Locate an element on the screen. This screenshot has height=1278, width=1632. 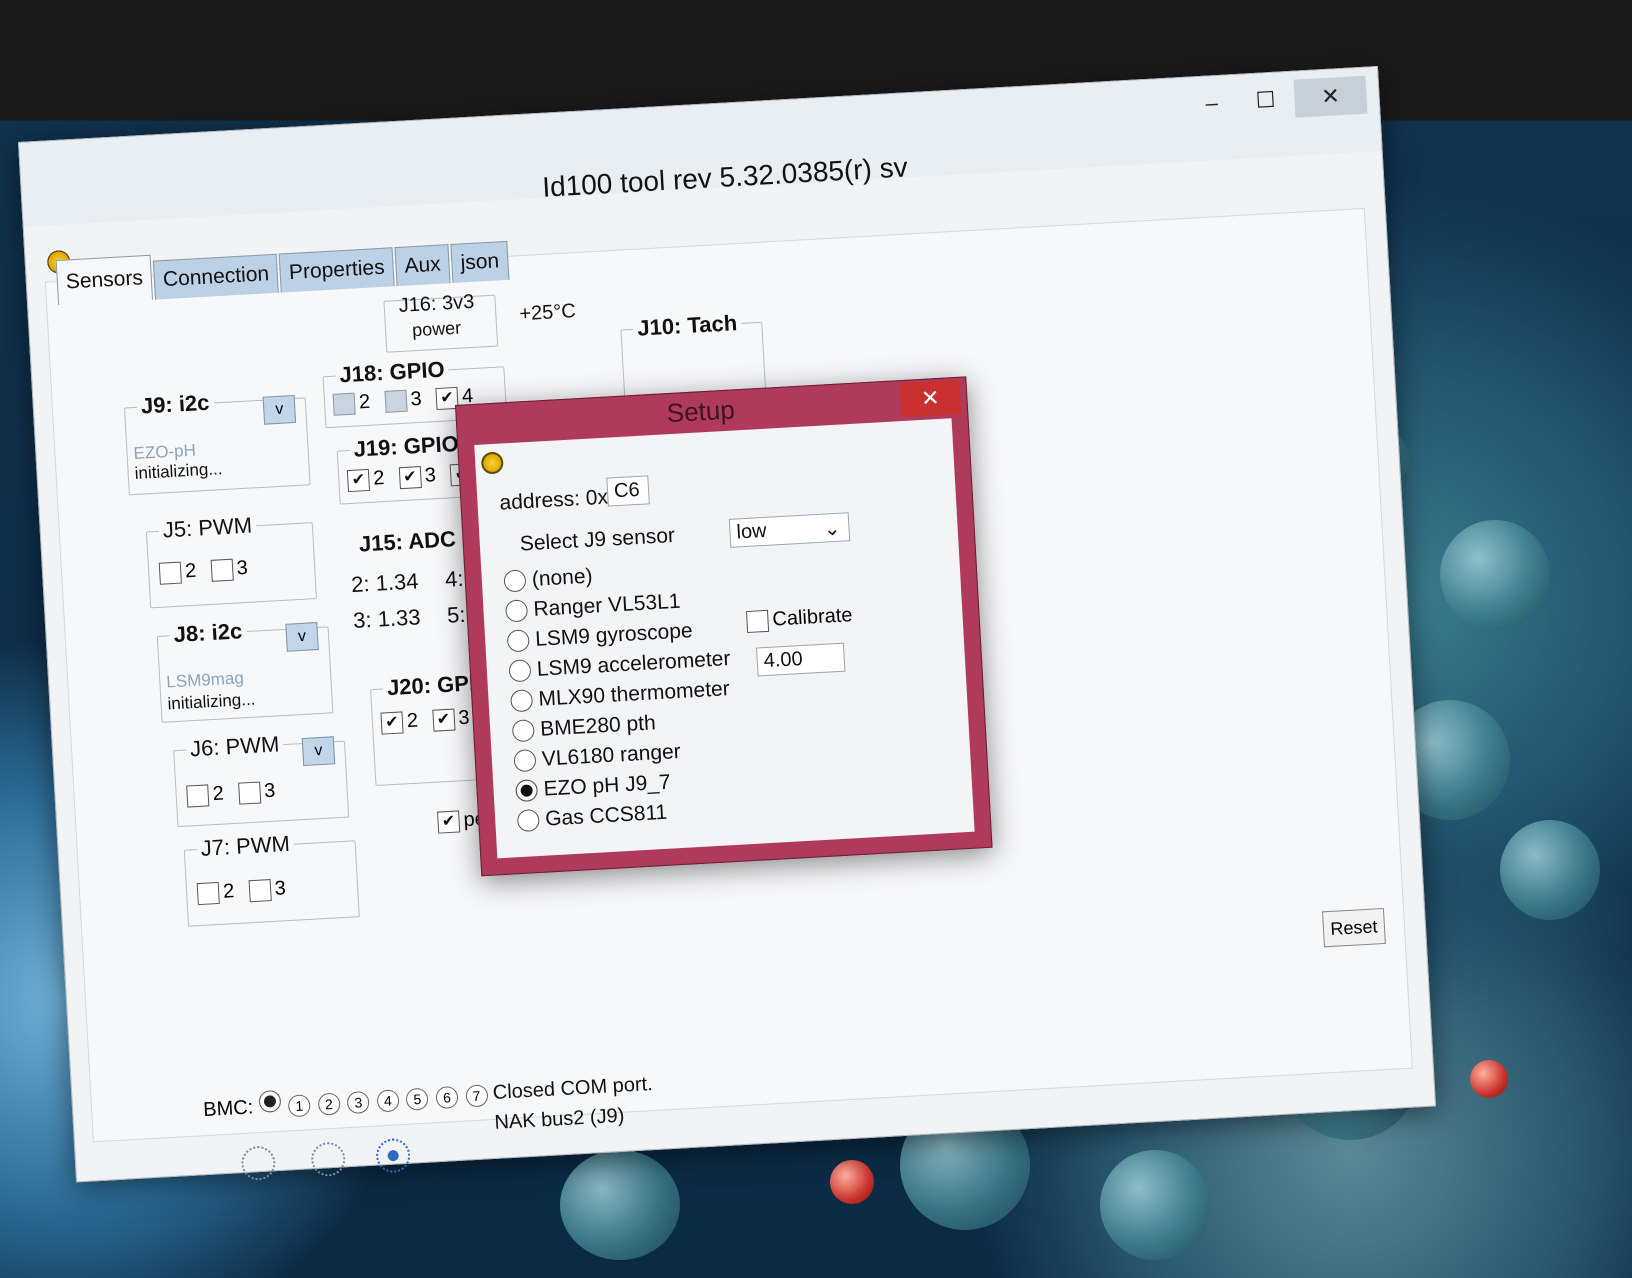
reset-button: Reset is located at coordinates (1353, 927).